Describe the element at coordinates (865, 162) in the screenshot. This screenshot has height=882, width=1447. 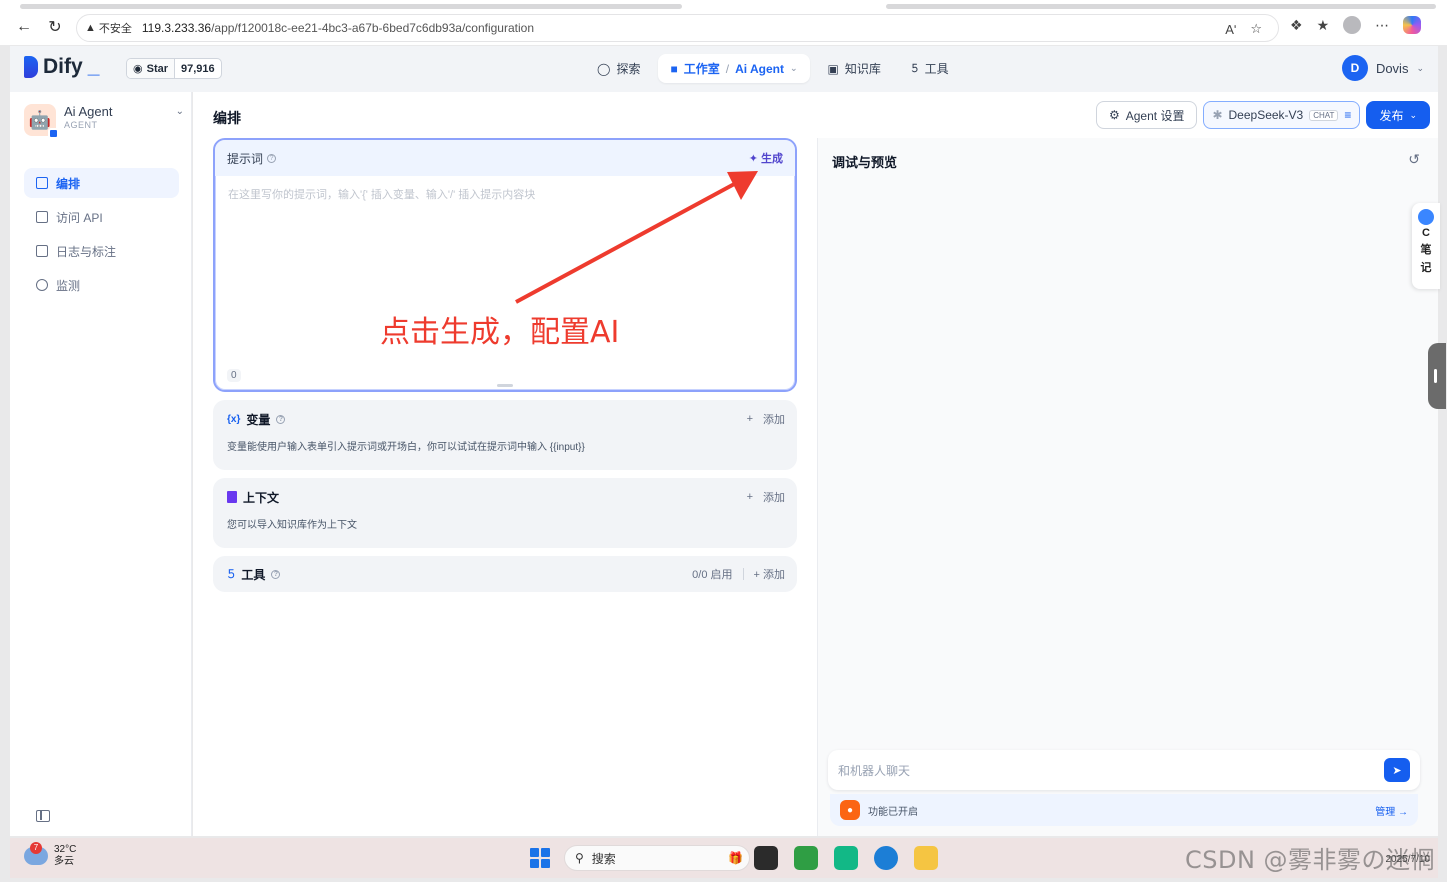
I see `preview-title: 调试与预览` at that location.